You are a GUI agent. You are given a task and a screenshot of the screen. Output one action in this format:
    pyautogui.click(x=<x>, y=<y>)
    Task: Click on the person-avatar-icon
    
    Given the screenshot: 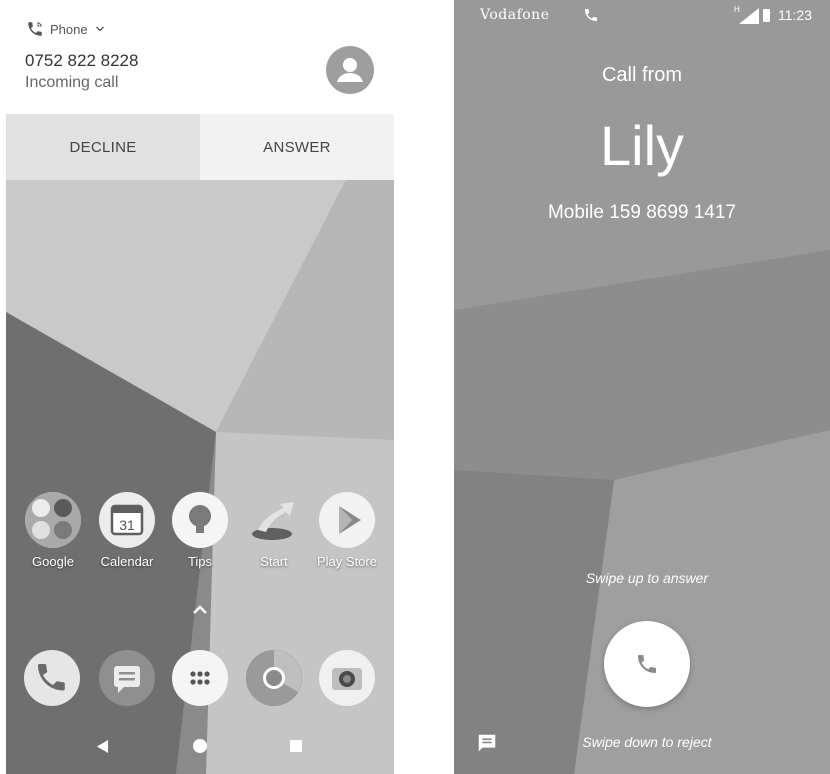 What is the action you would take?
    pyautogui.click(x=350, y=70)
    